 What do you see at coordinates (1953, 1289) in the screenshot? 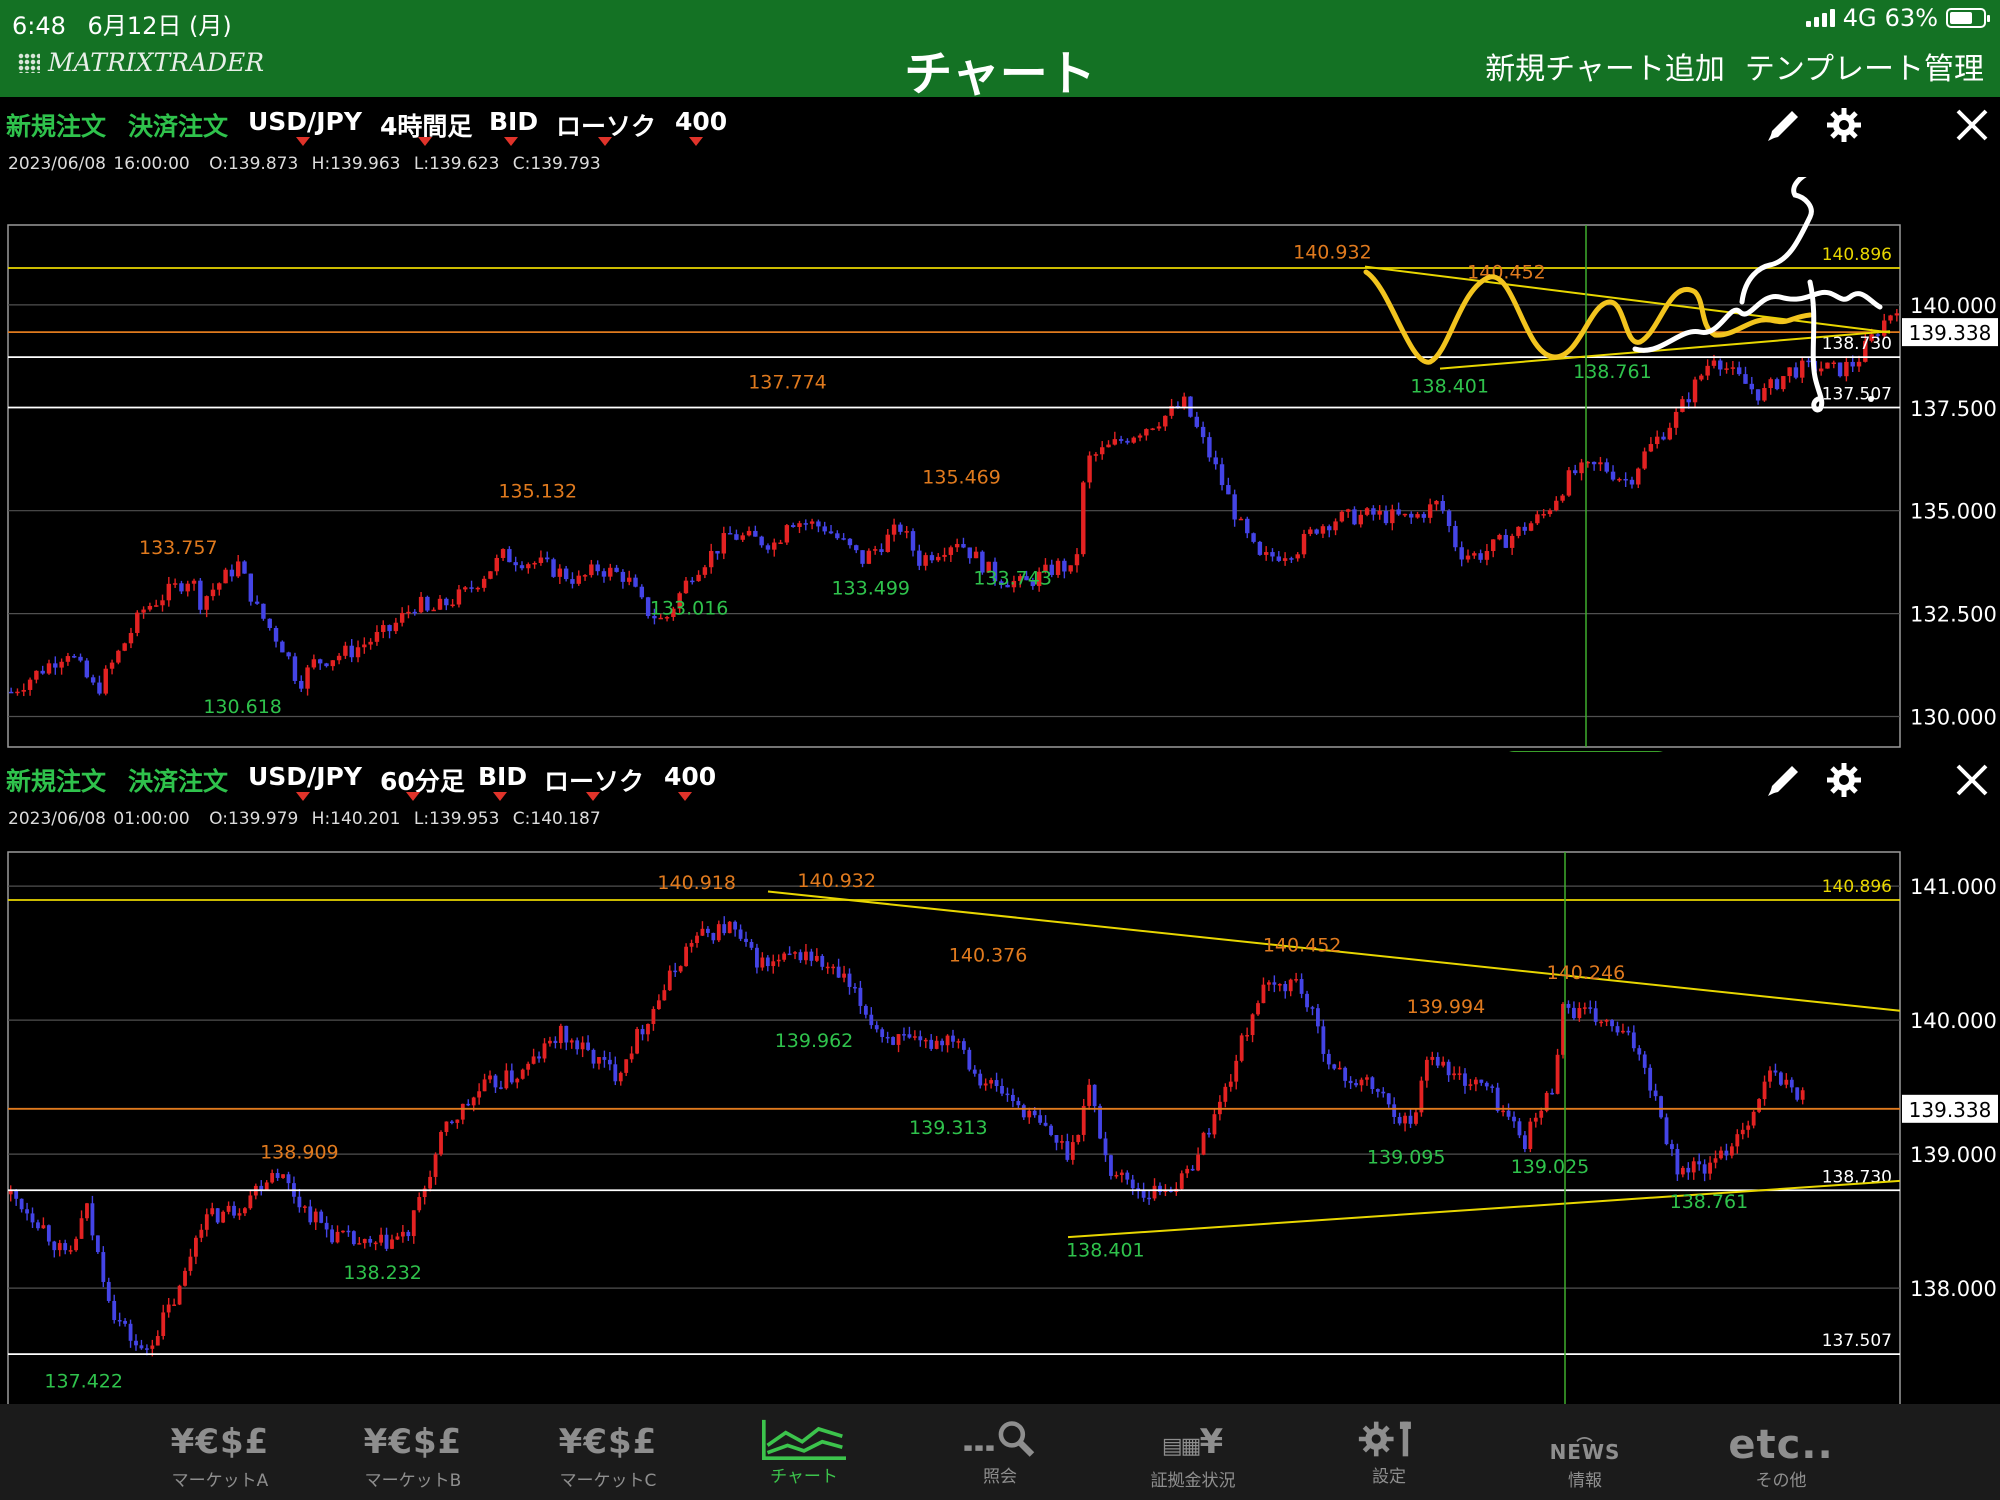
I see `y-tick-label: 138.000` at bounding box center [1953, 1289].